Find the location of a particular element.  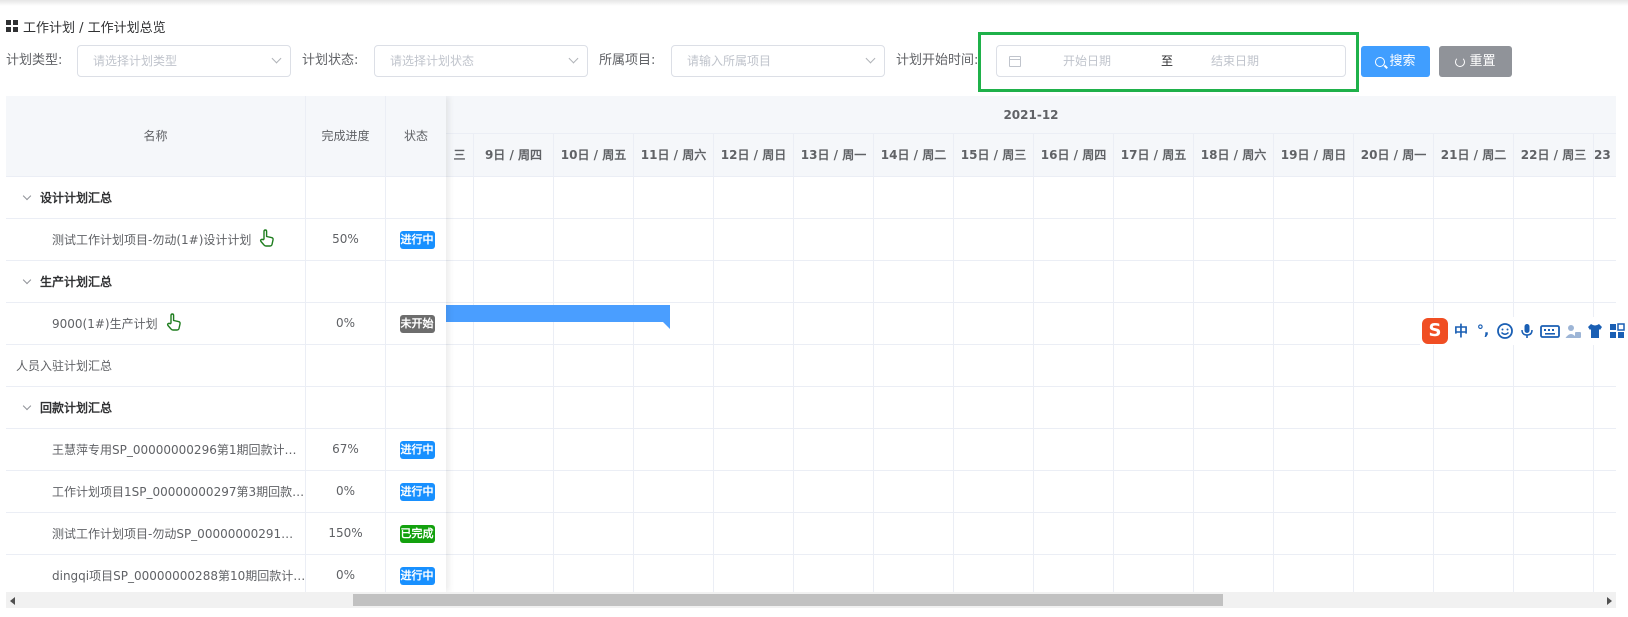

group-row: 回款计划汇总 is located at coordinates (226, 408).